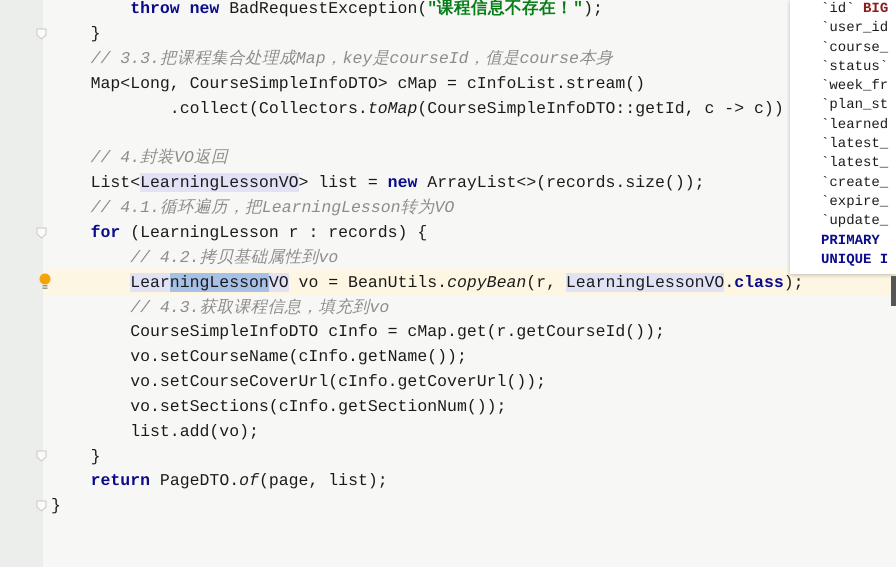 Image resolution: width=896 pixels, height=567 pixels. I want to click on scrollbar-thumb, so click(893, 291).